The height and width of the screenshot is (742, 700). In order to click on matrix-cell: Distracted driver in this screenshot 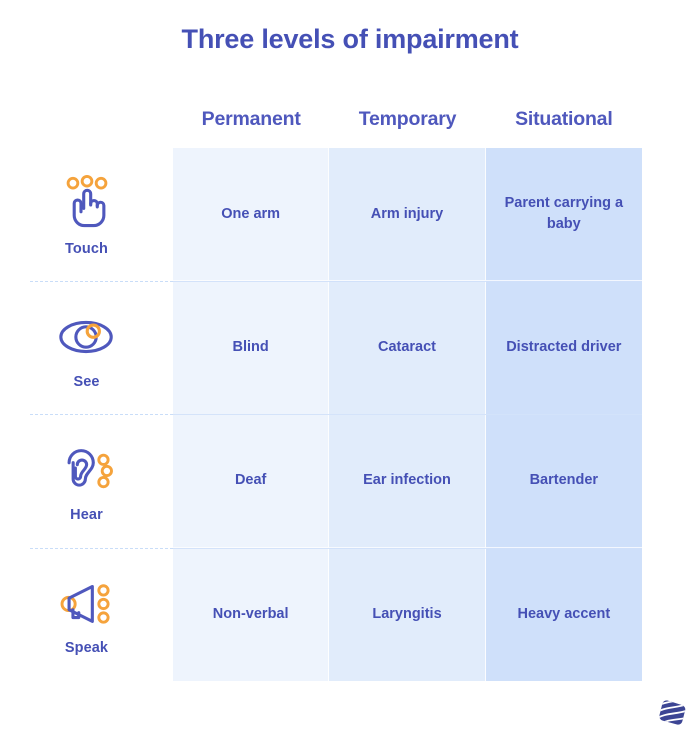, I will do `click(563, 348)`.